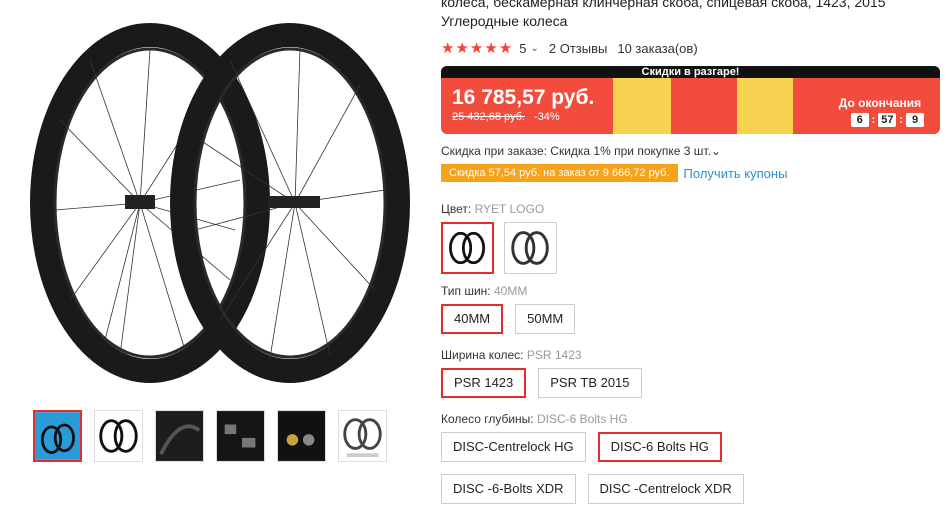  I want to click on color-swatch-ryet-logo, so click(467, 248).